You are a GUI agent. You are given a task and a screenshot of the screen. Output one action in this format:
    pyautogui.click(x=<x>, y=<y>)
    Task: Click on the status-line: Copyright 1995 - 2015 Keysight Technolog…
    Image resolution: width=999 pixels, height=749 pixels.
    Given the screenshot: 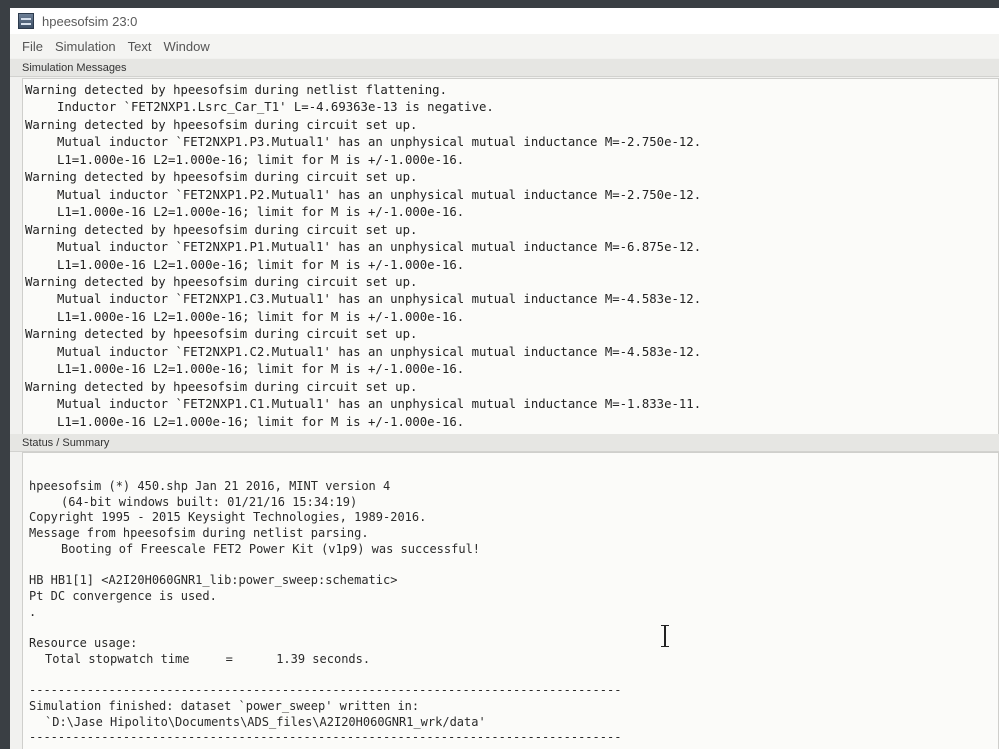 What is the action you would take?
    pyautogui.click(x=228, y=517)
    